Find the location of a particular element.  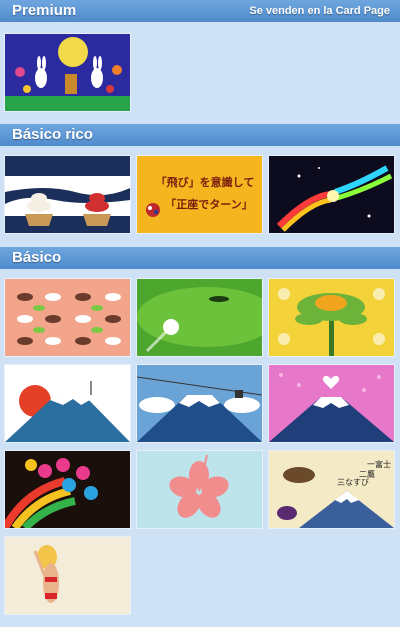

card-fuji-ropeway is located at coordinates (199, 403).